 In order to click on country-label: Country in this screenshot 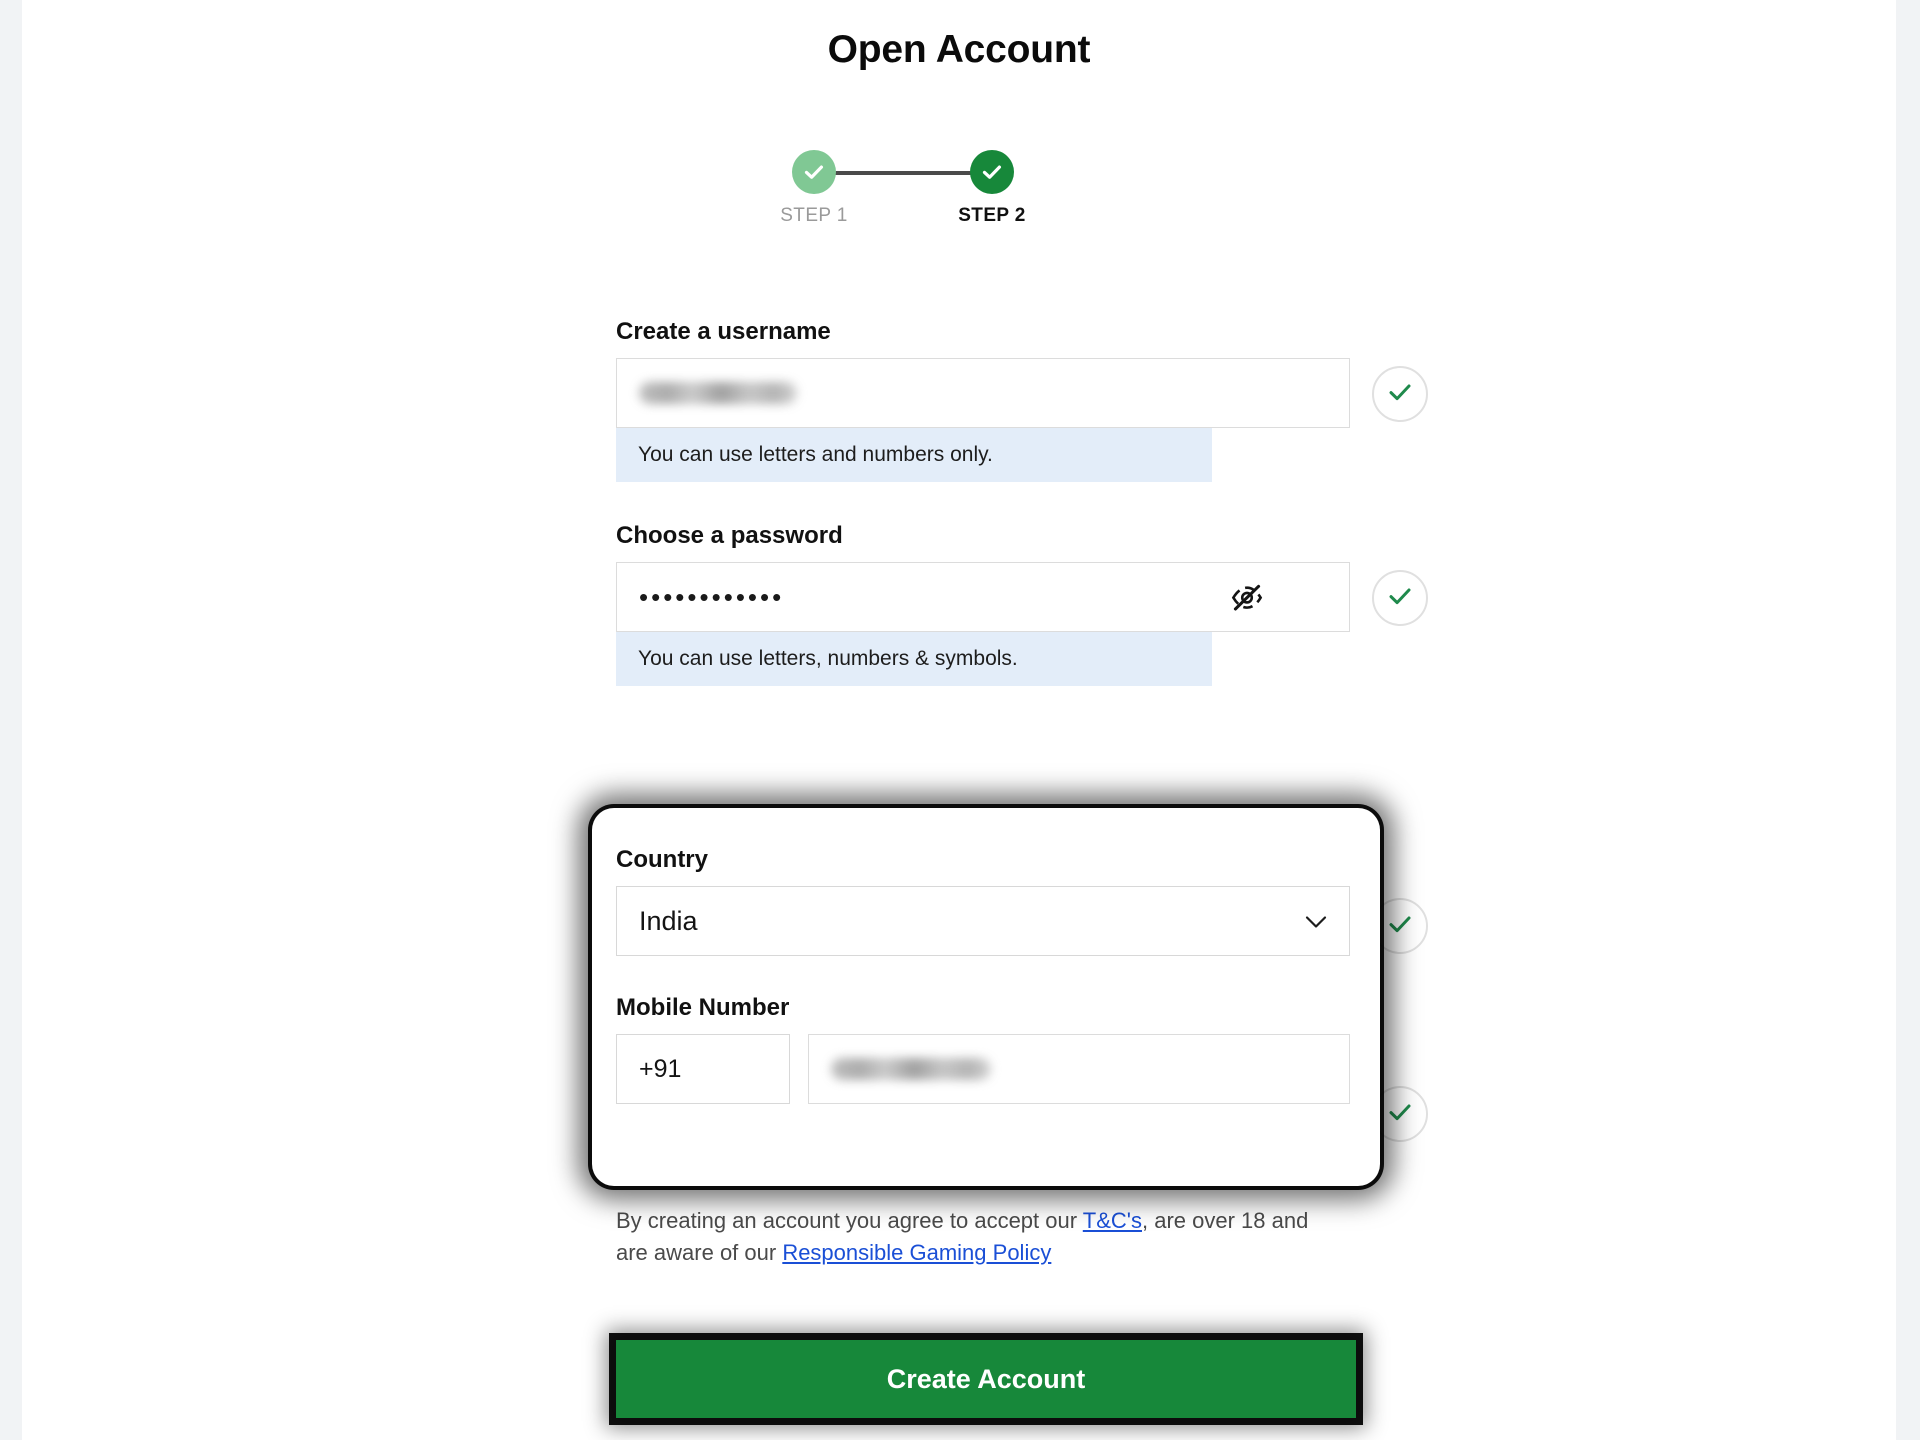, I will do `click(662, 859)`.